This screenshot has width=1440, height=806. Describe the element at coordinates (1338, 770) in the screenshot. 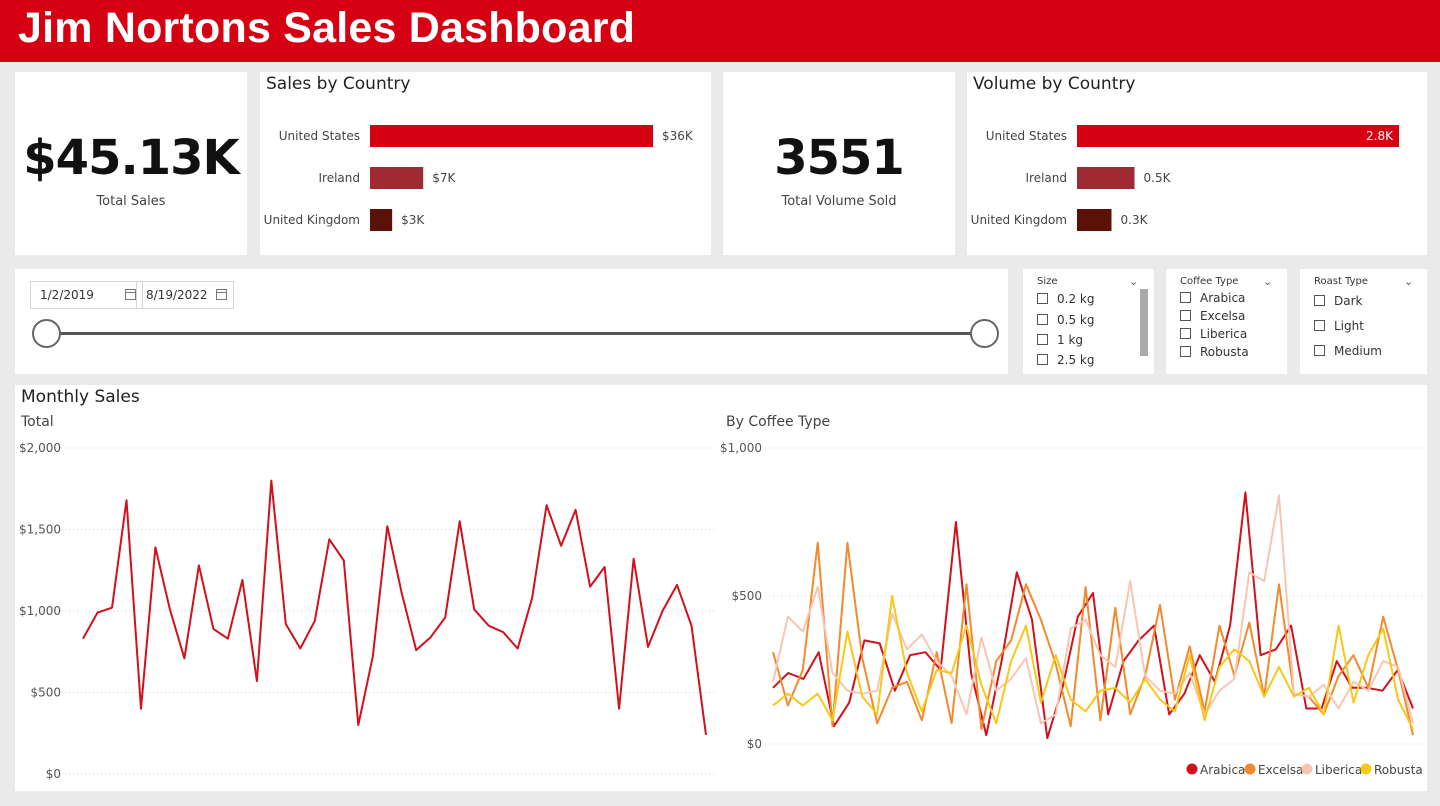

I see `legend-label: Liberica` at that location.